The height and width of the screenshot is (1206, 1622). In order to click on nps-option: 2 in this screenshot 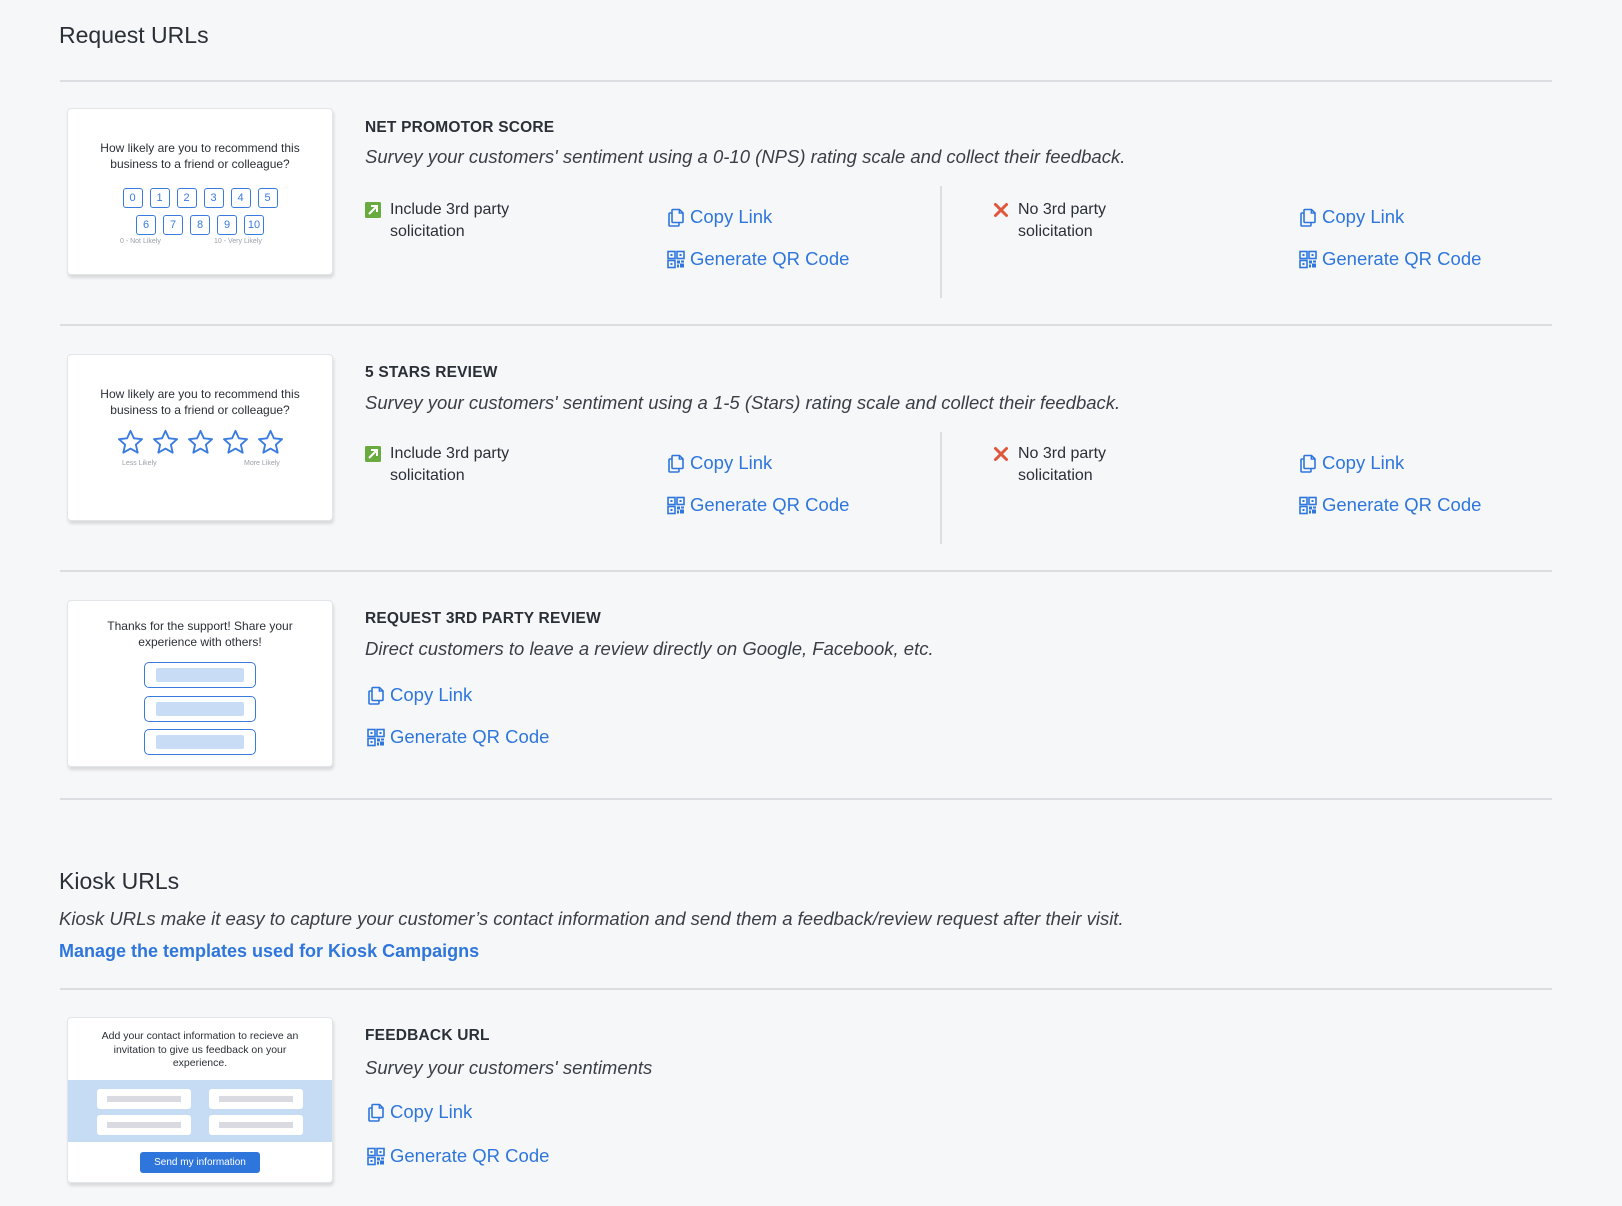, I will do `click(186, 198)`.